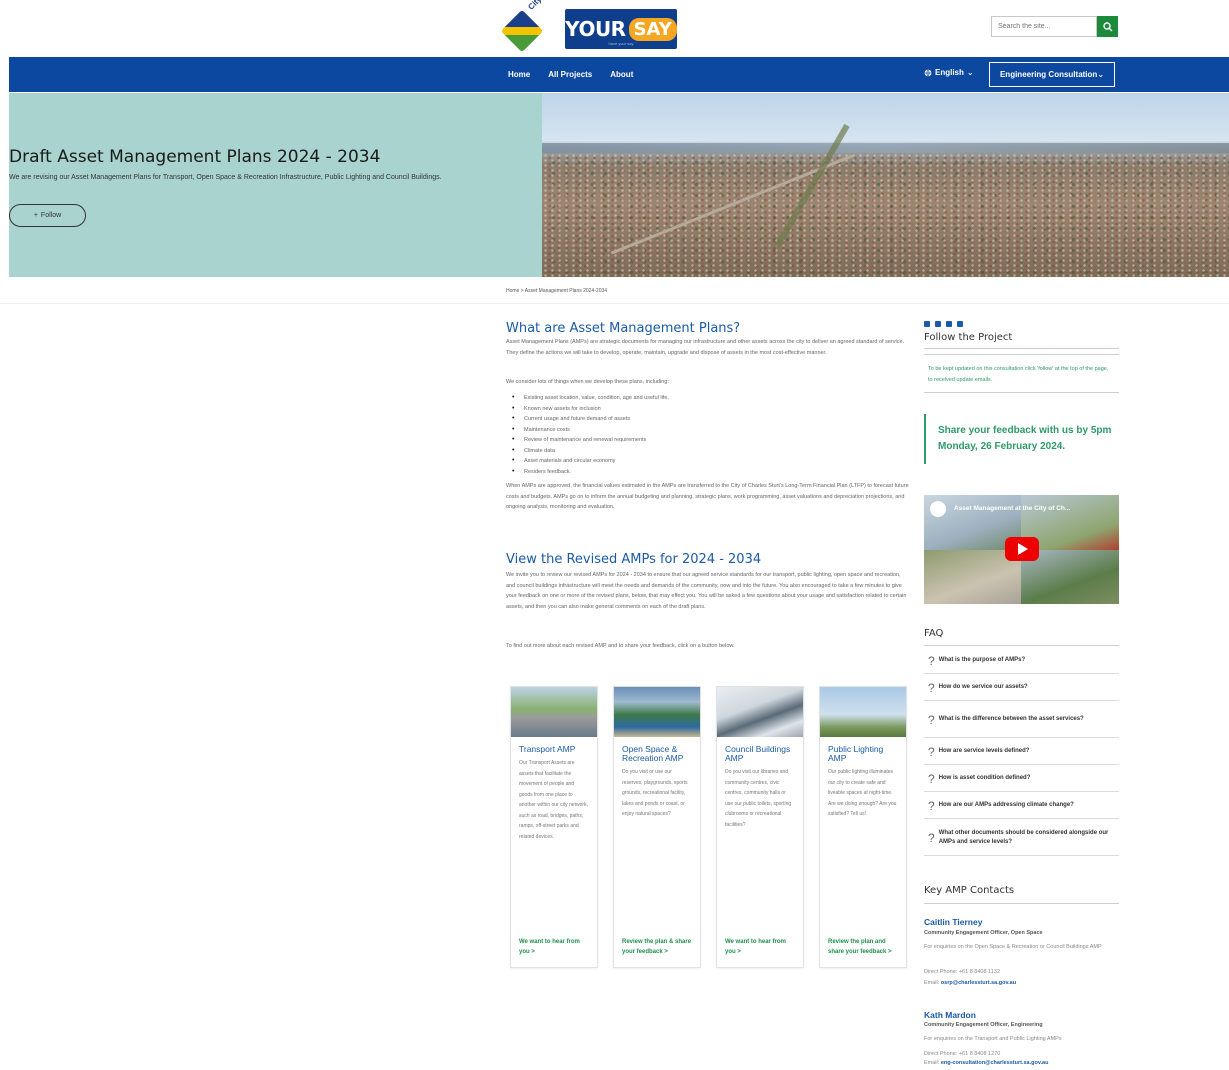  What do you see at coordinates (595, 29) in the screenshot?
I see `yoursay-your: YOUR` at bounding box center [595, 29].